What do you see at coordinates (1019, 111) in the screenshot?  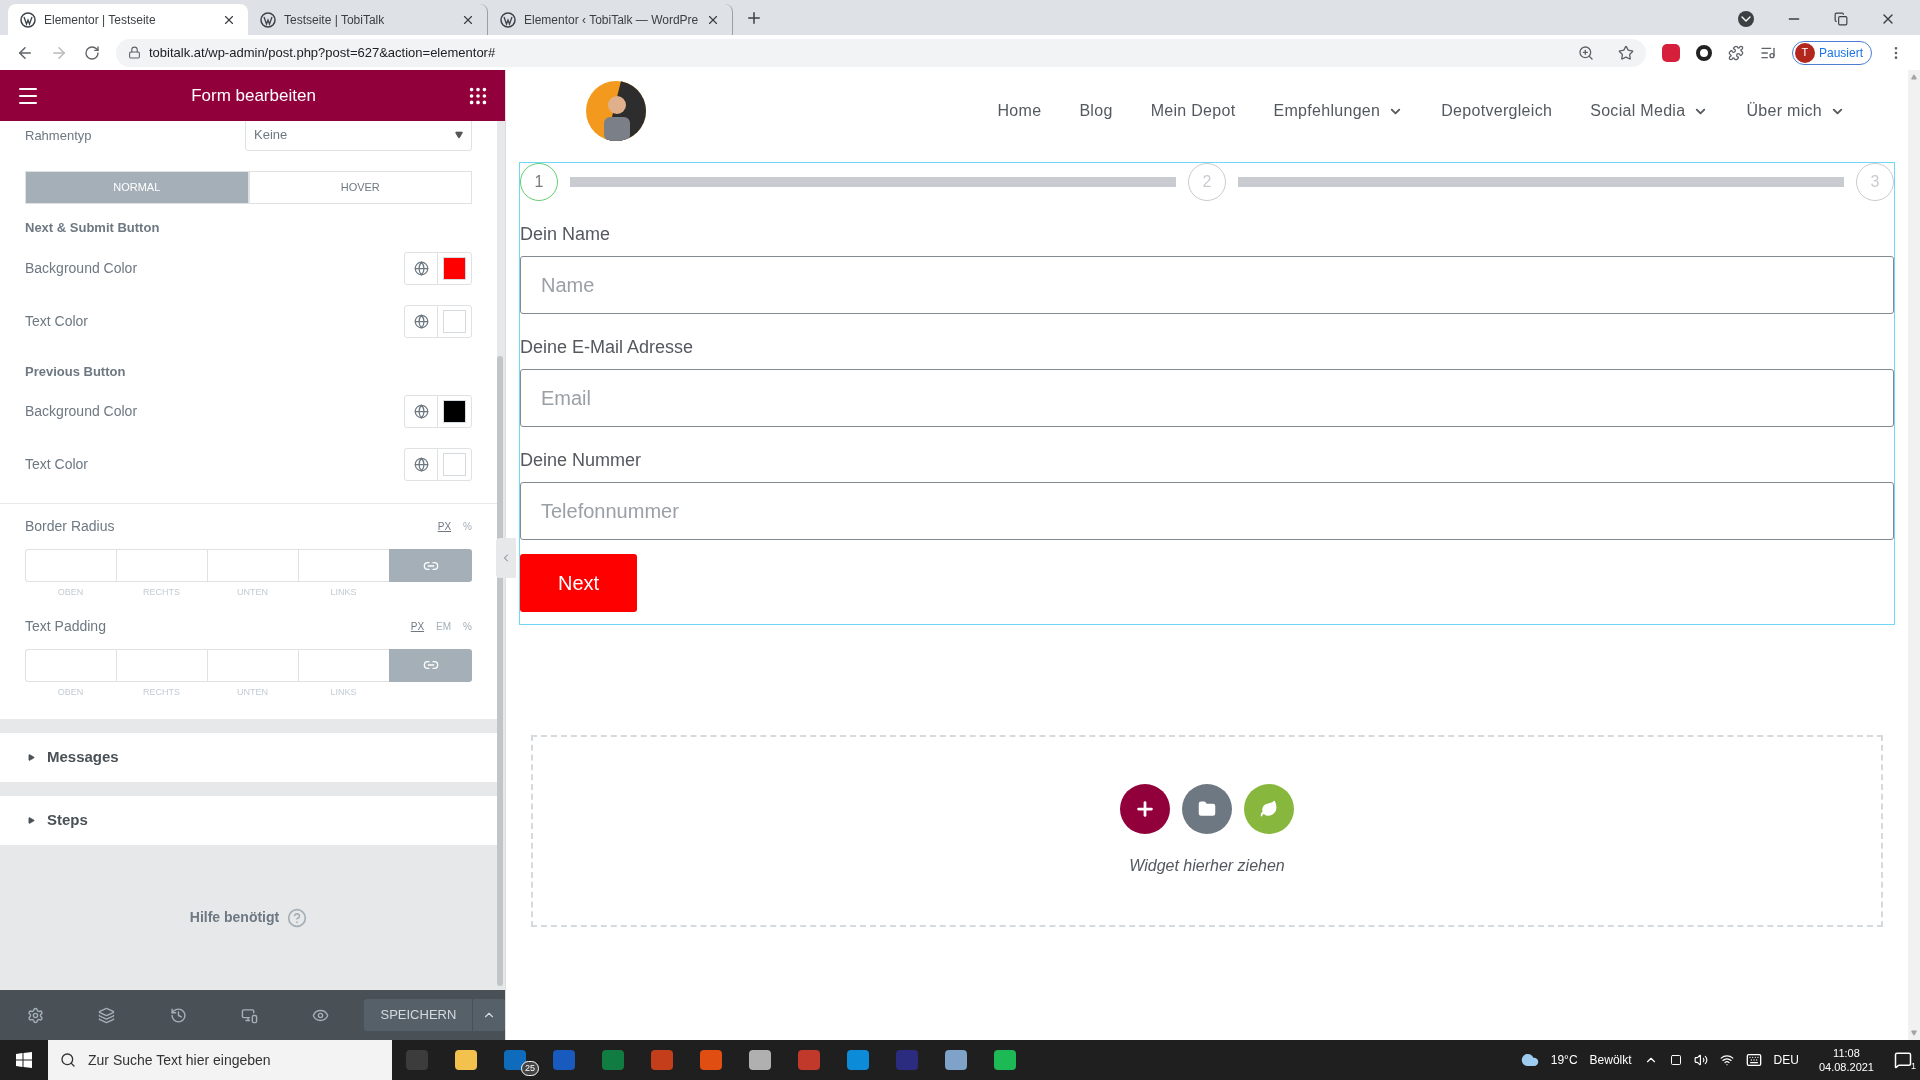 I see `nav-link: Home` at bounding box center [1019, 111].